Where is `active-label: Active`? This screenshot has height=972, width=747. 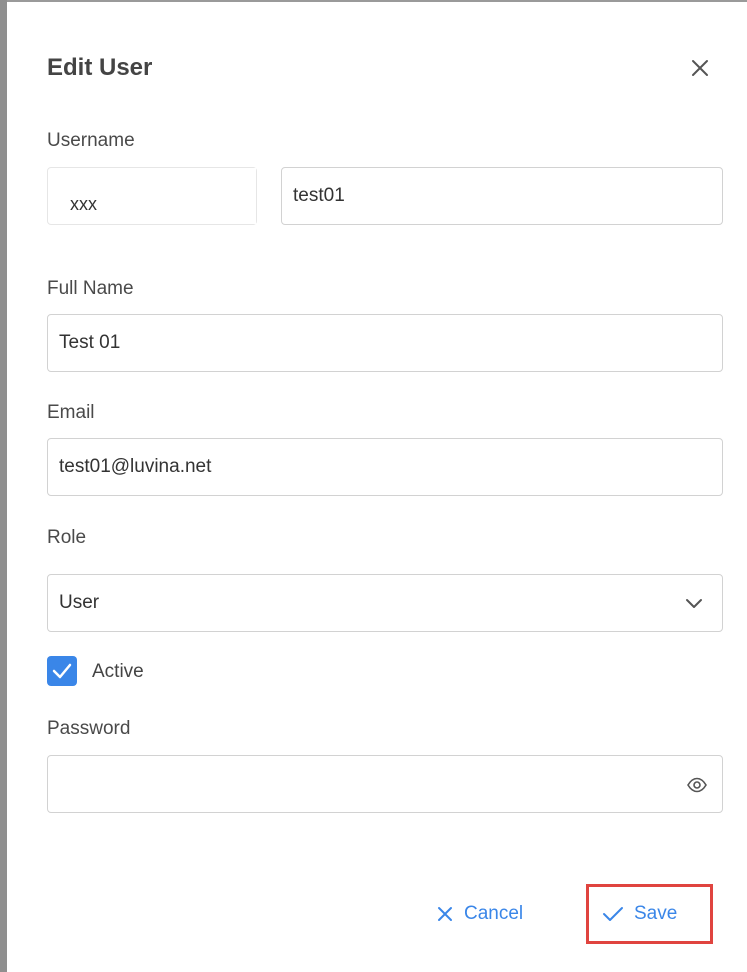 active-label: Active is located at coordinates (118, 672).